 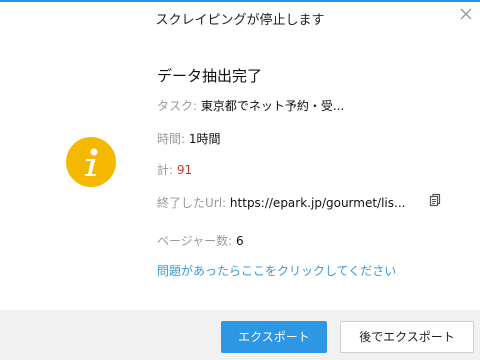 I want to click on task-label: タスク:, so click(x=179, y=106).